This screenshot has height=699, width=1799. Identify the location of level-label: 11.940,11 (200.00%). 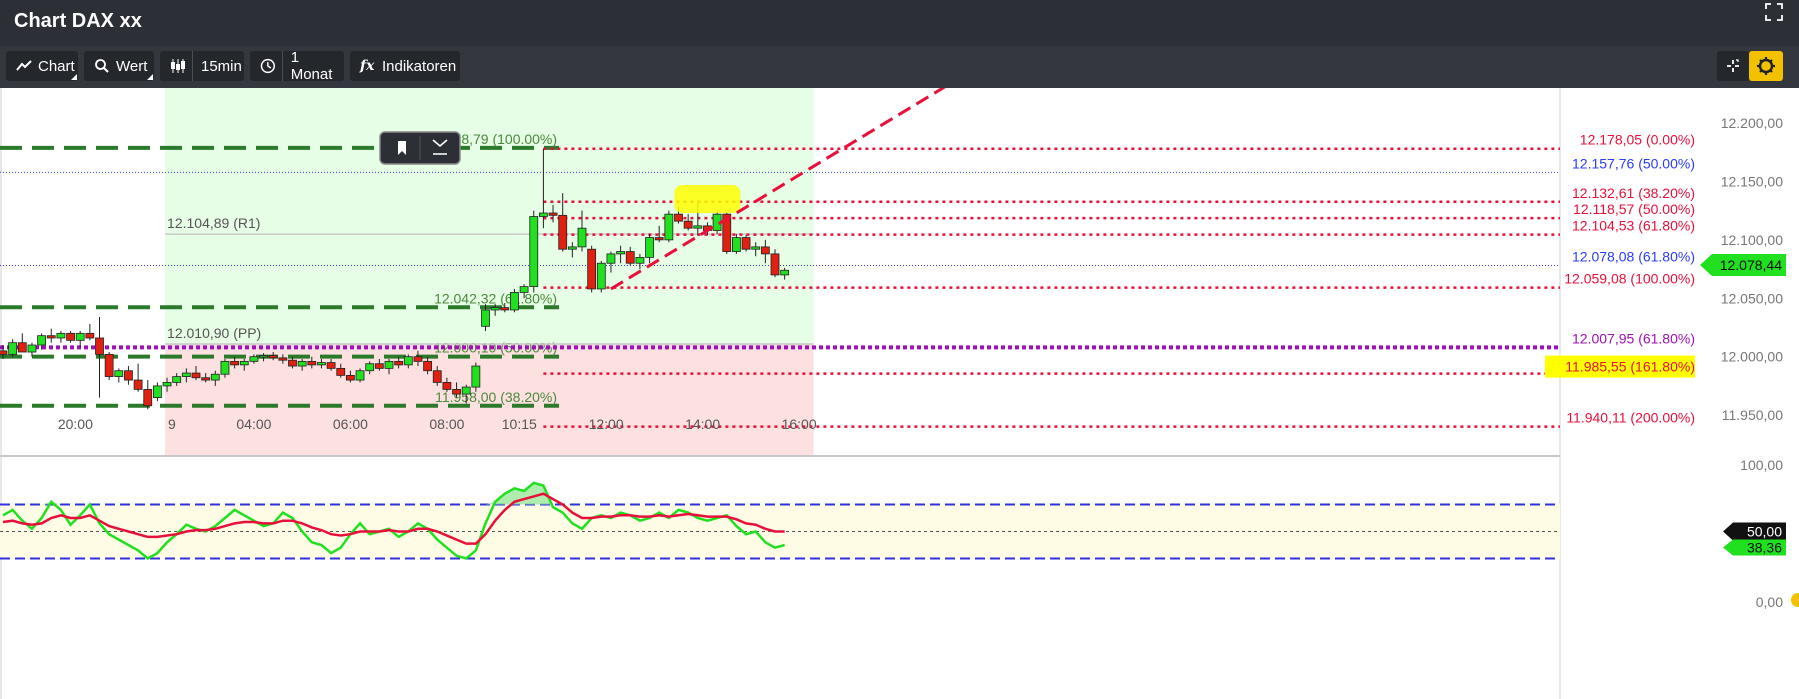
(1630, 418).